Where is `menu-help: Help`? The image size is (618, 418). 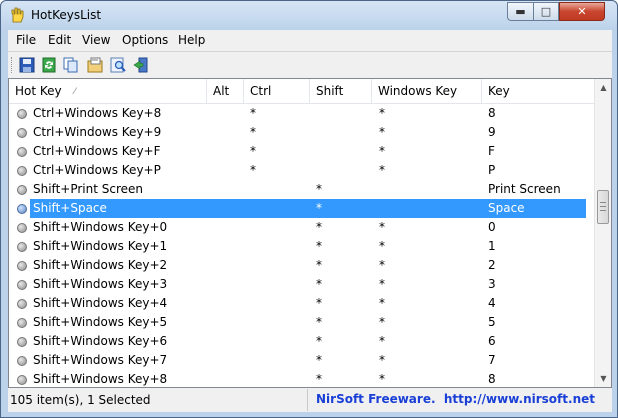 menu-help: Help is located at coordinates (191, 40).